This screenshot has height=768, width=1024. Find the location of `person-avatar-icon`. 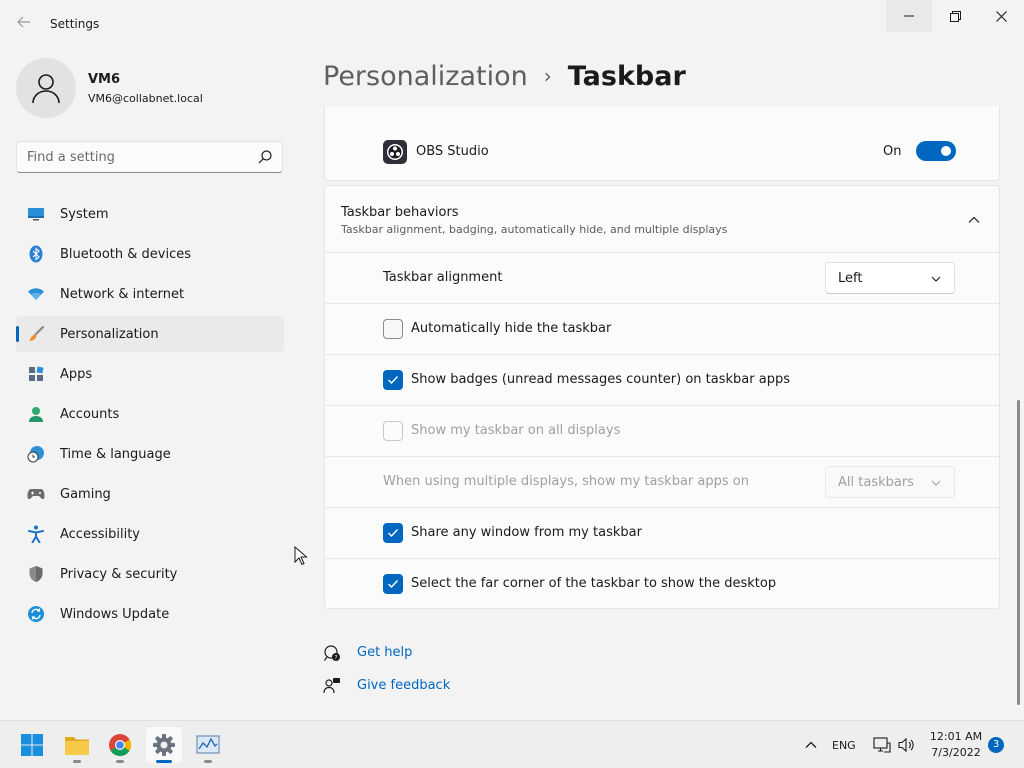

person-avatar-icon is located at coordinates (46, 89).